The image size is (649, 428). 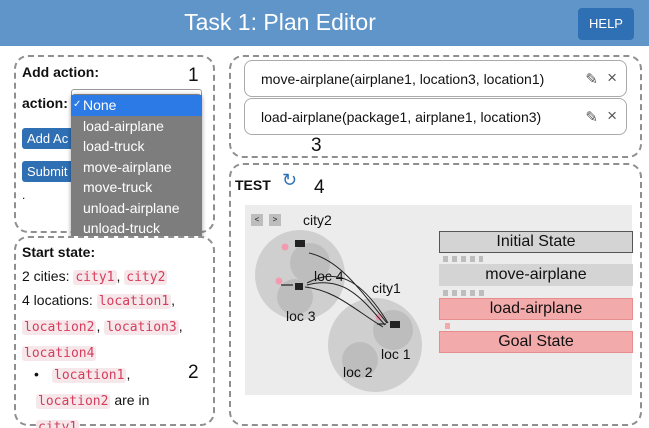 What do you see at coordinates (45, 103) in the screenshot?
I see `action-label: action:` at bounding box center [45, 103].